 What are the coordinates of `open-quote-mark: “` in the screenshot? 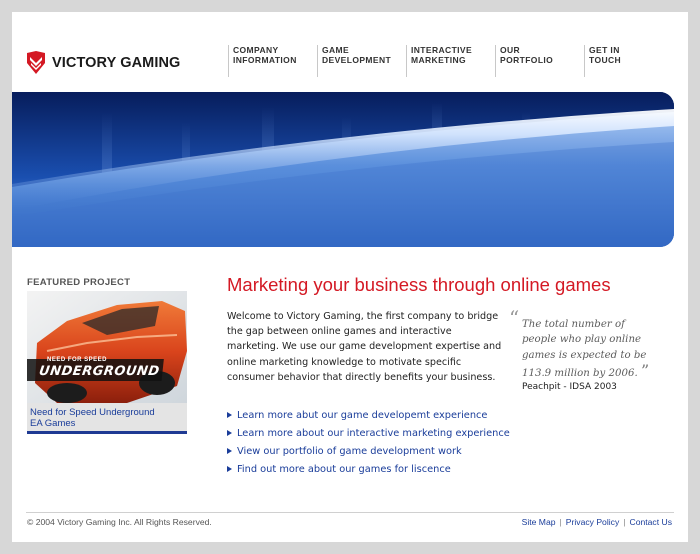 It's located at (514, 318).